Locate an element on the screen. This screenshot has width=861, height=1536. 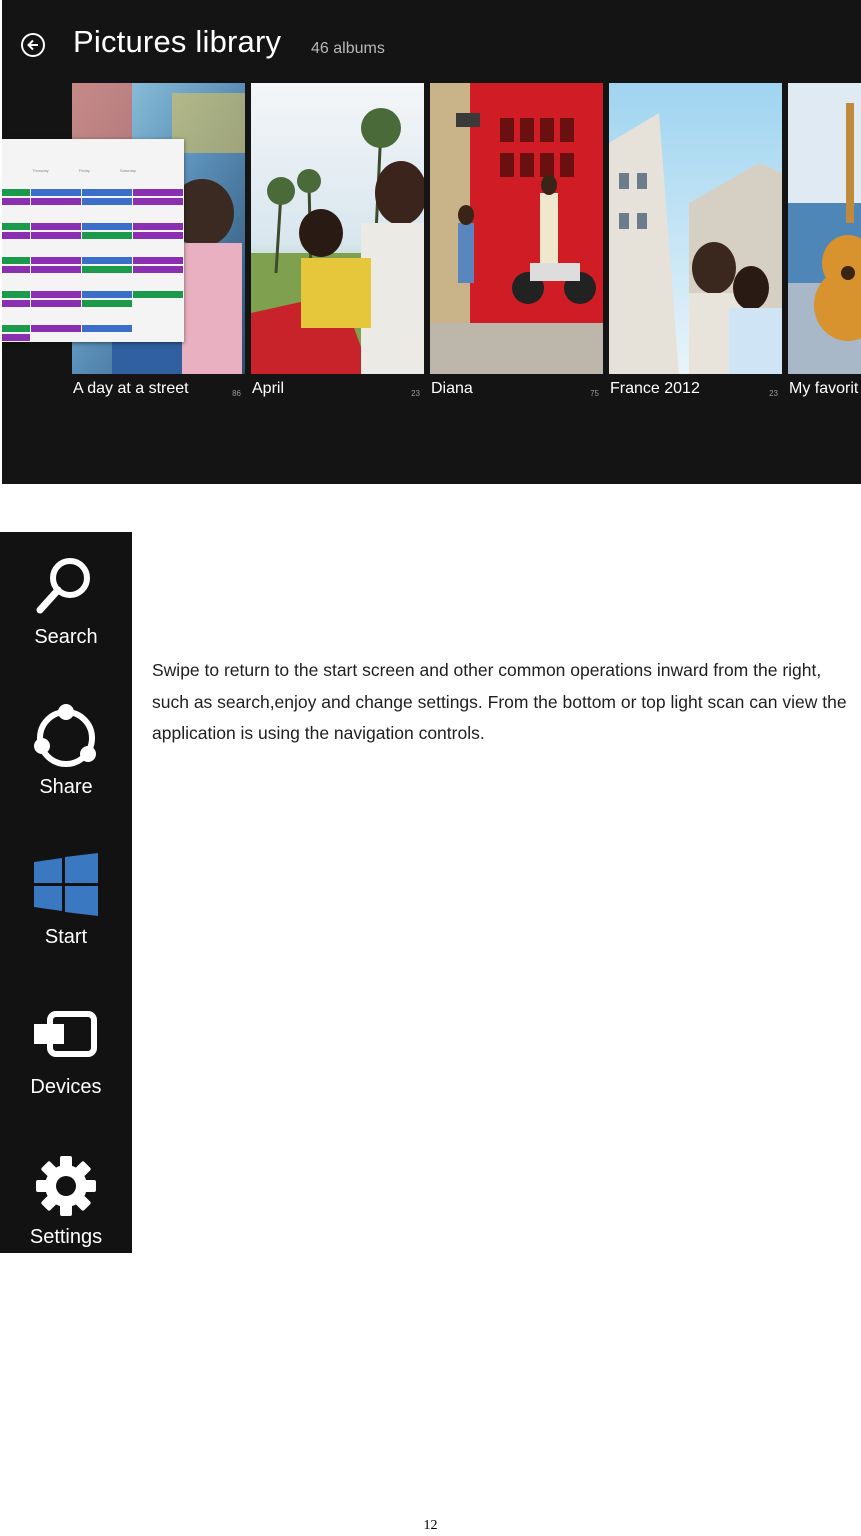
windows-start-icon is located at coordinates (66, 884).